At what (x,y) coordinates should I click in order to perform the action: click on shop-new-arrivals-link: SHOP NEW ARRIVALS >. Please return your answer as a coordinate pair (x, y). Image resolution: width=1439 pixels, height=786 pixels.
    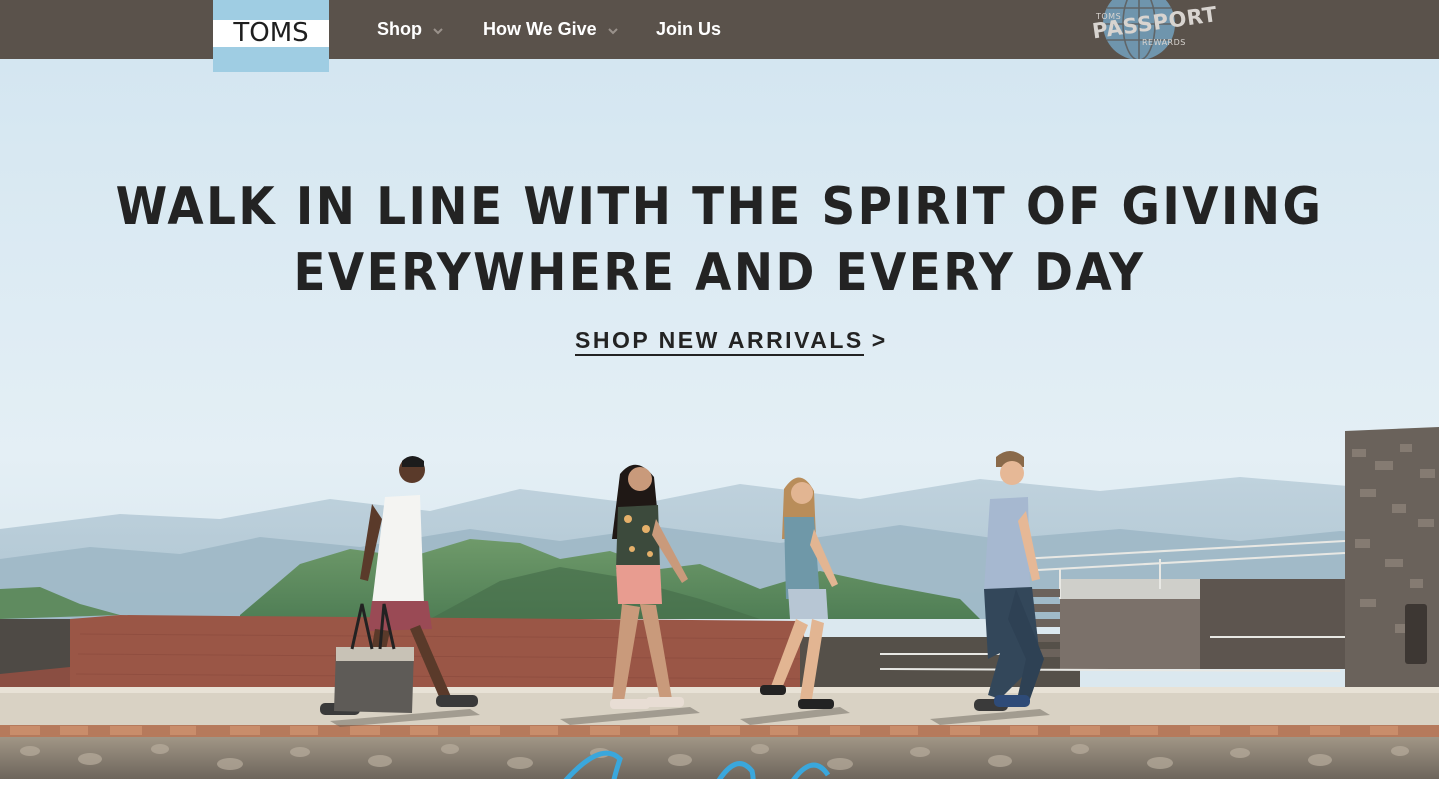
    Looking at the image, I should click on (731, 341).